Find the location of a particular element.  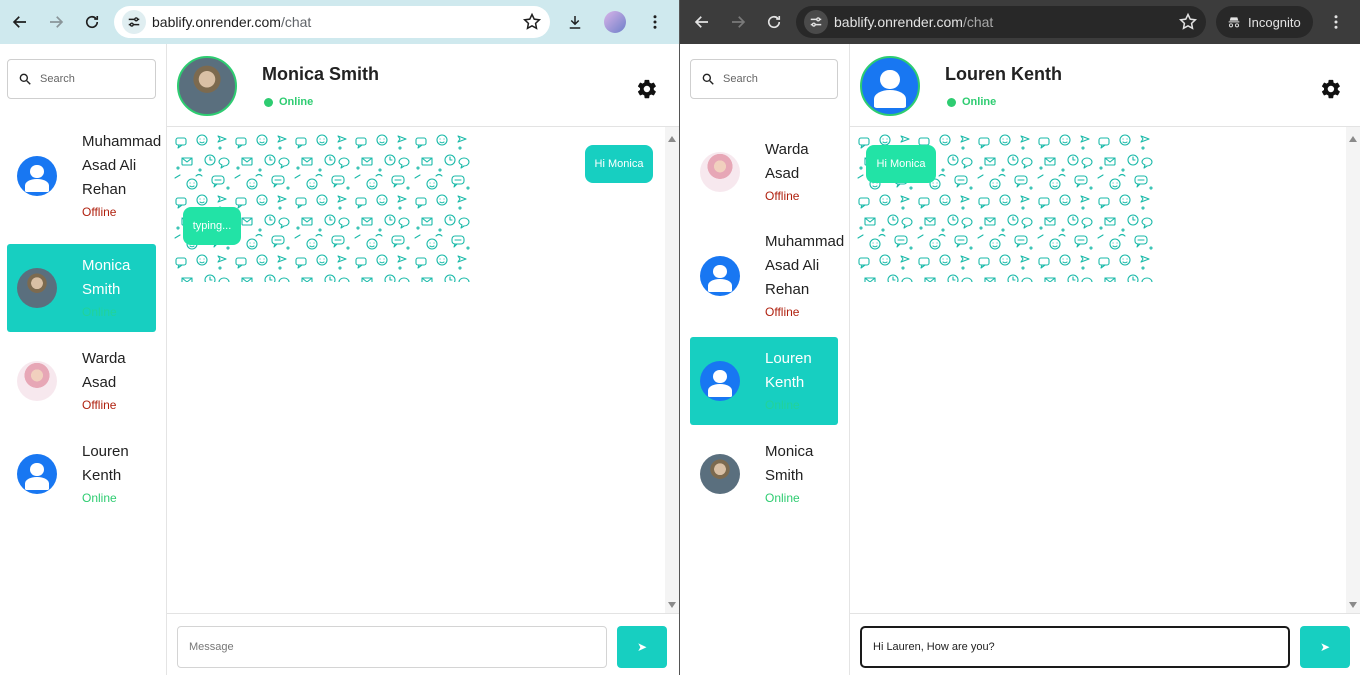

browser-toolbar: bablify.onrender.com/chat is located at coordinates (339, 22).